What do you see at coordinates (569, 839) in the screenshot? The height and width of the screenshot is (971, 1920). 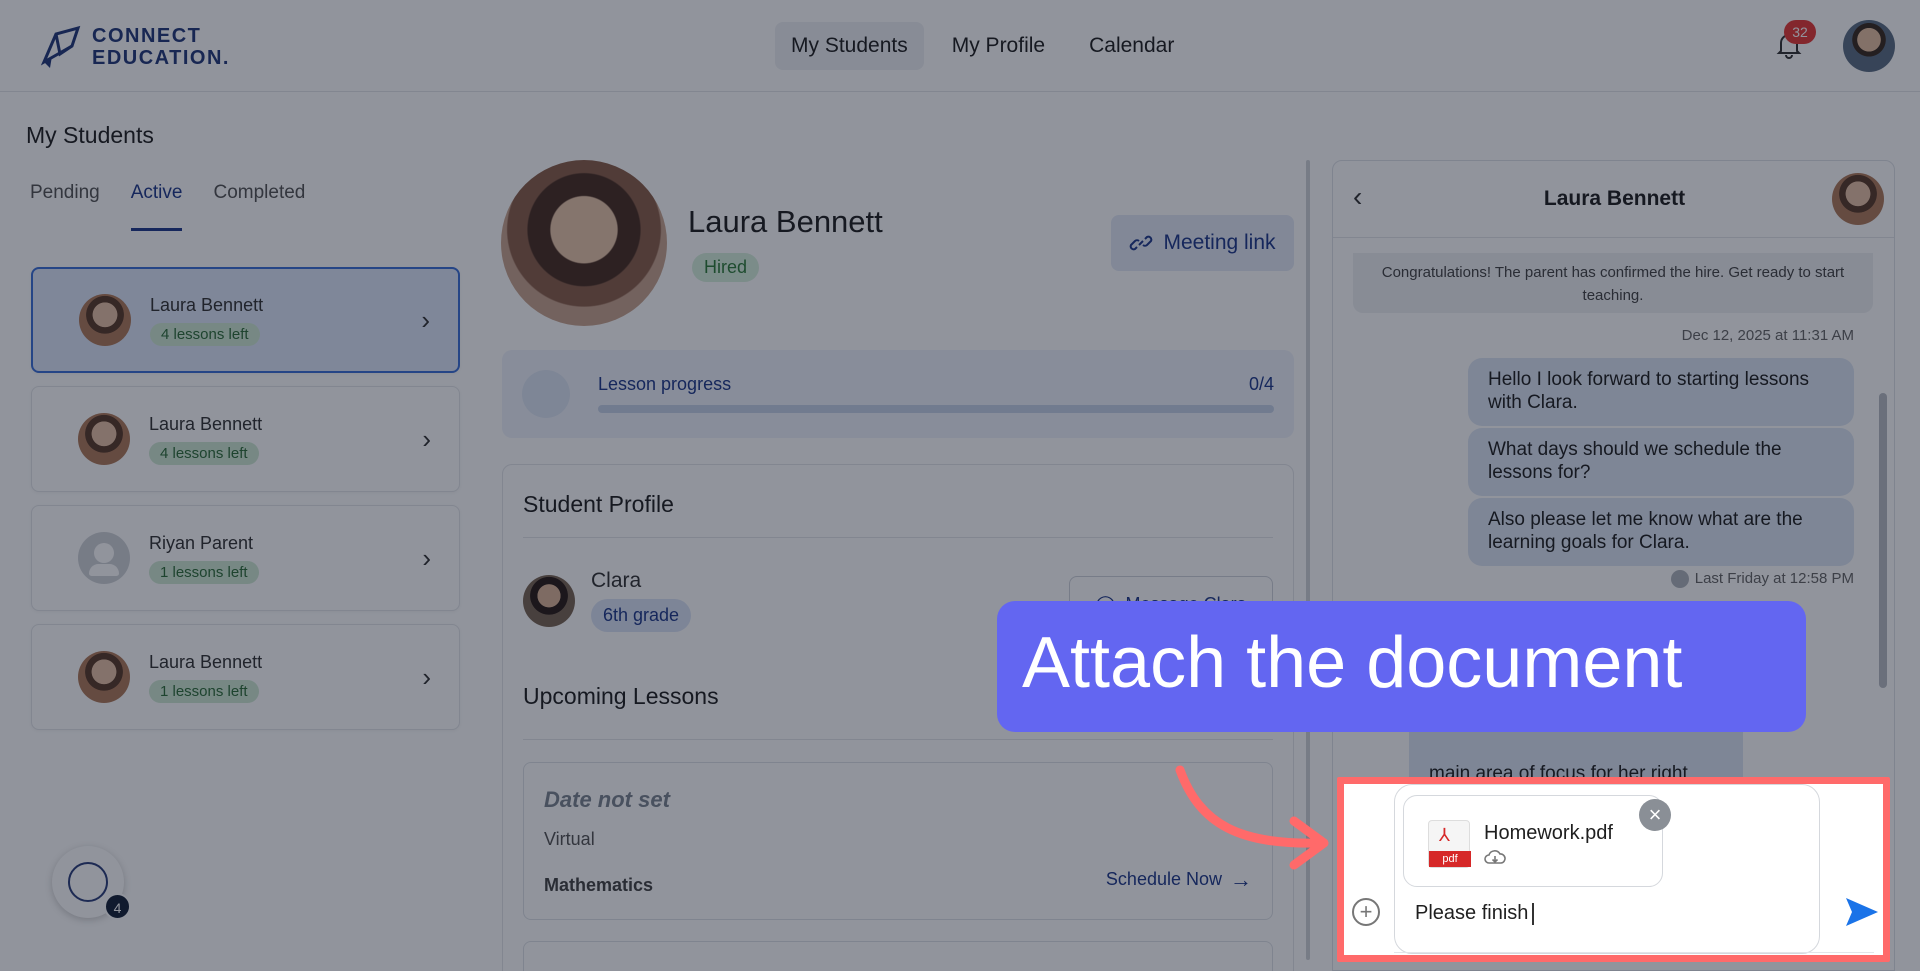 I see `lesson-type: Virtual` at bounding box center [569, 839].